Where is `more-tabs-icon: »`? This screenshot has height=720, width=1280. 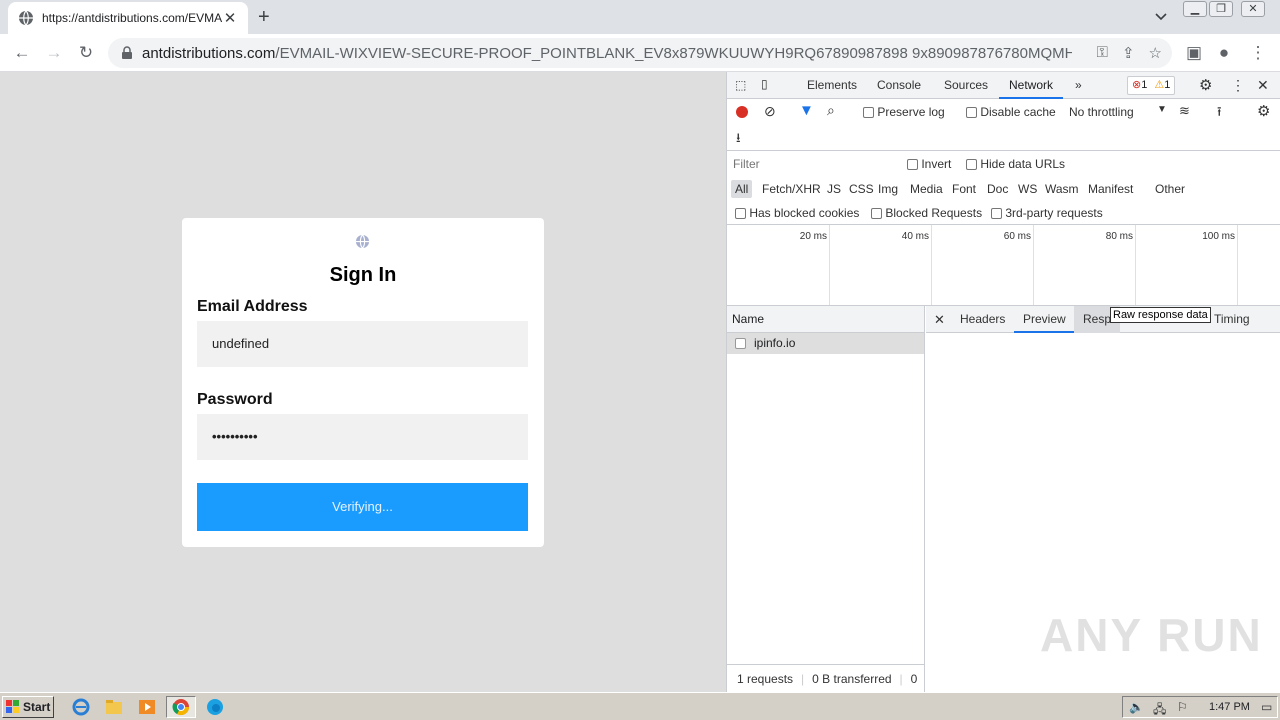
more-tabs-icon: » is located at coordinates (1078, 85).